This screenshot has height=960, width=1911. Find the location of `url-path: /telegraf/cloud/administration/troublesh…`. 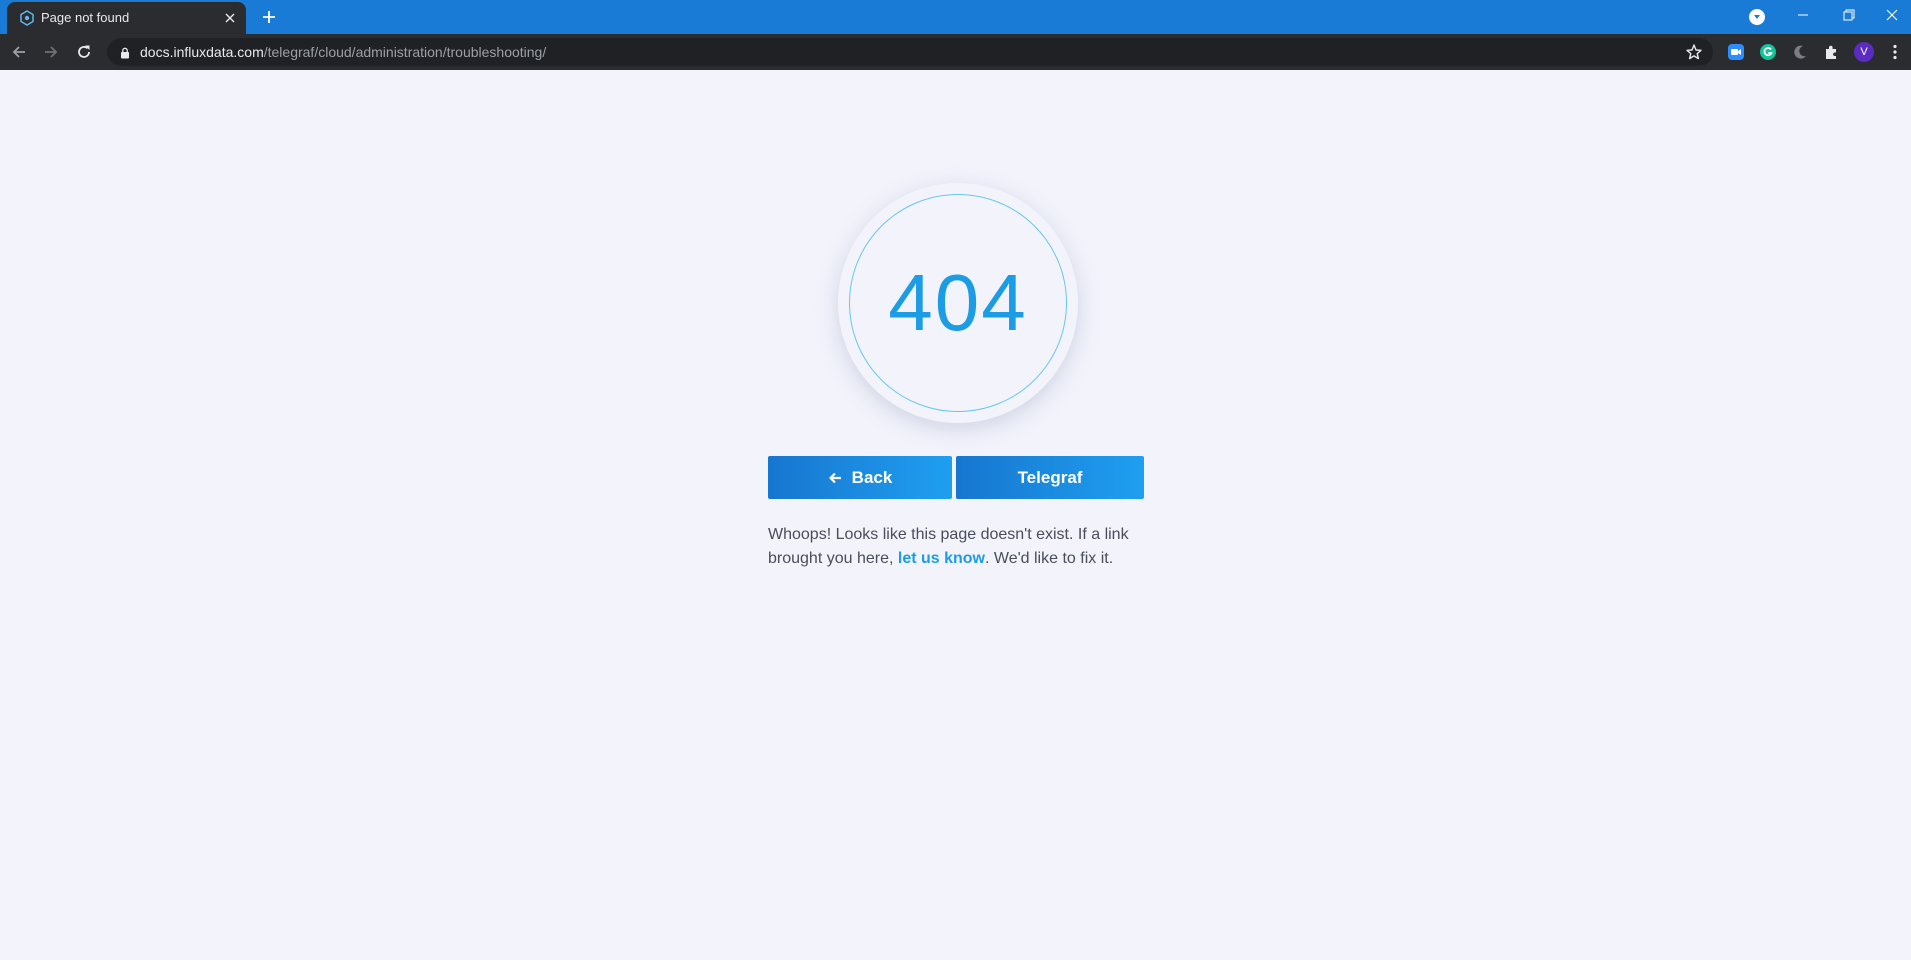

url-path: /telegraf/cloud/administration/troublesh… is located at coordinates (405, 52).